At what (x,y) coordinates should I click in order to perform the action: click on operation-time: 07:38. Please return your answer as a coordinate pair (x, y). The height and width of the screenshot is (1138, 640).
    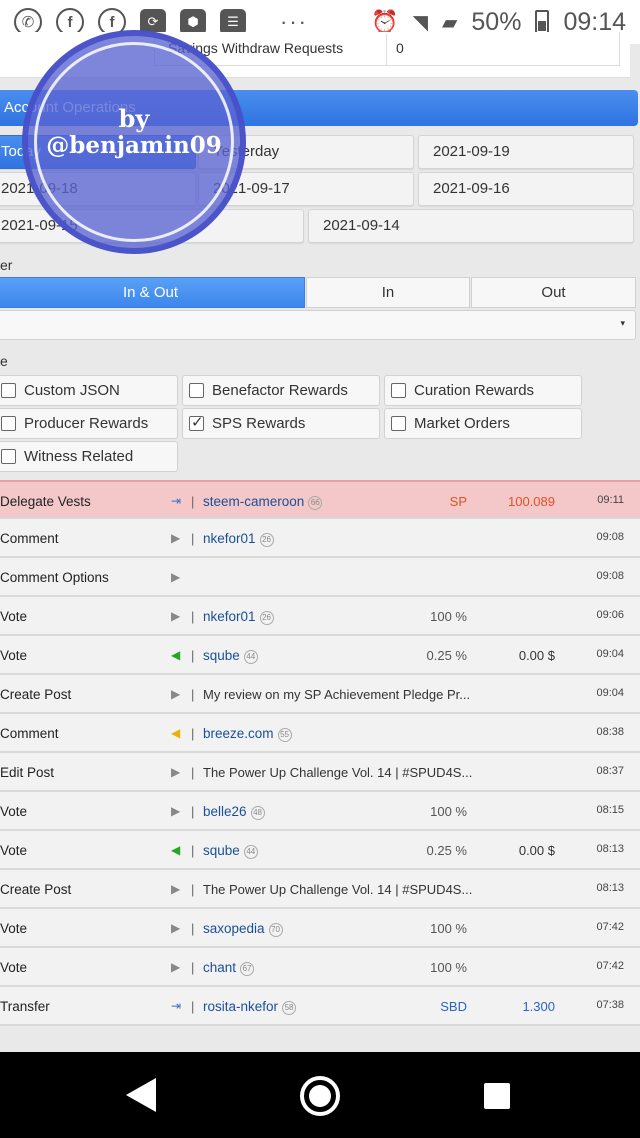
    Looking at the image, I should click on (610, 1005).